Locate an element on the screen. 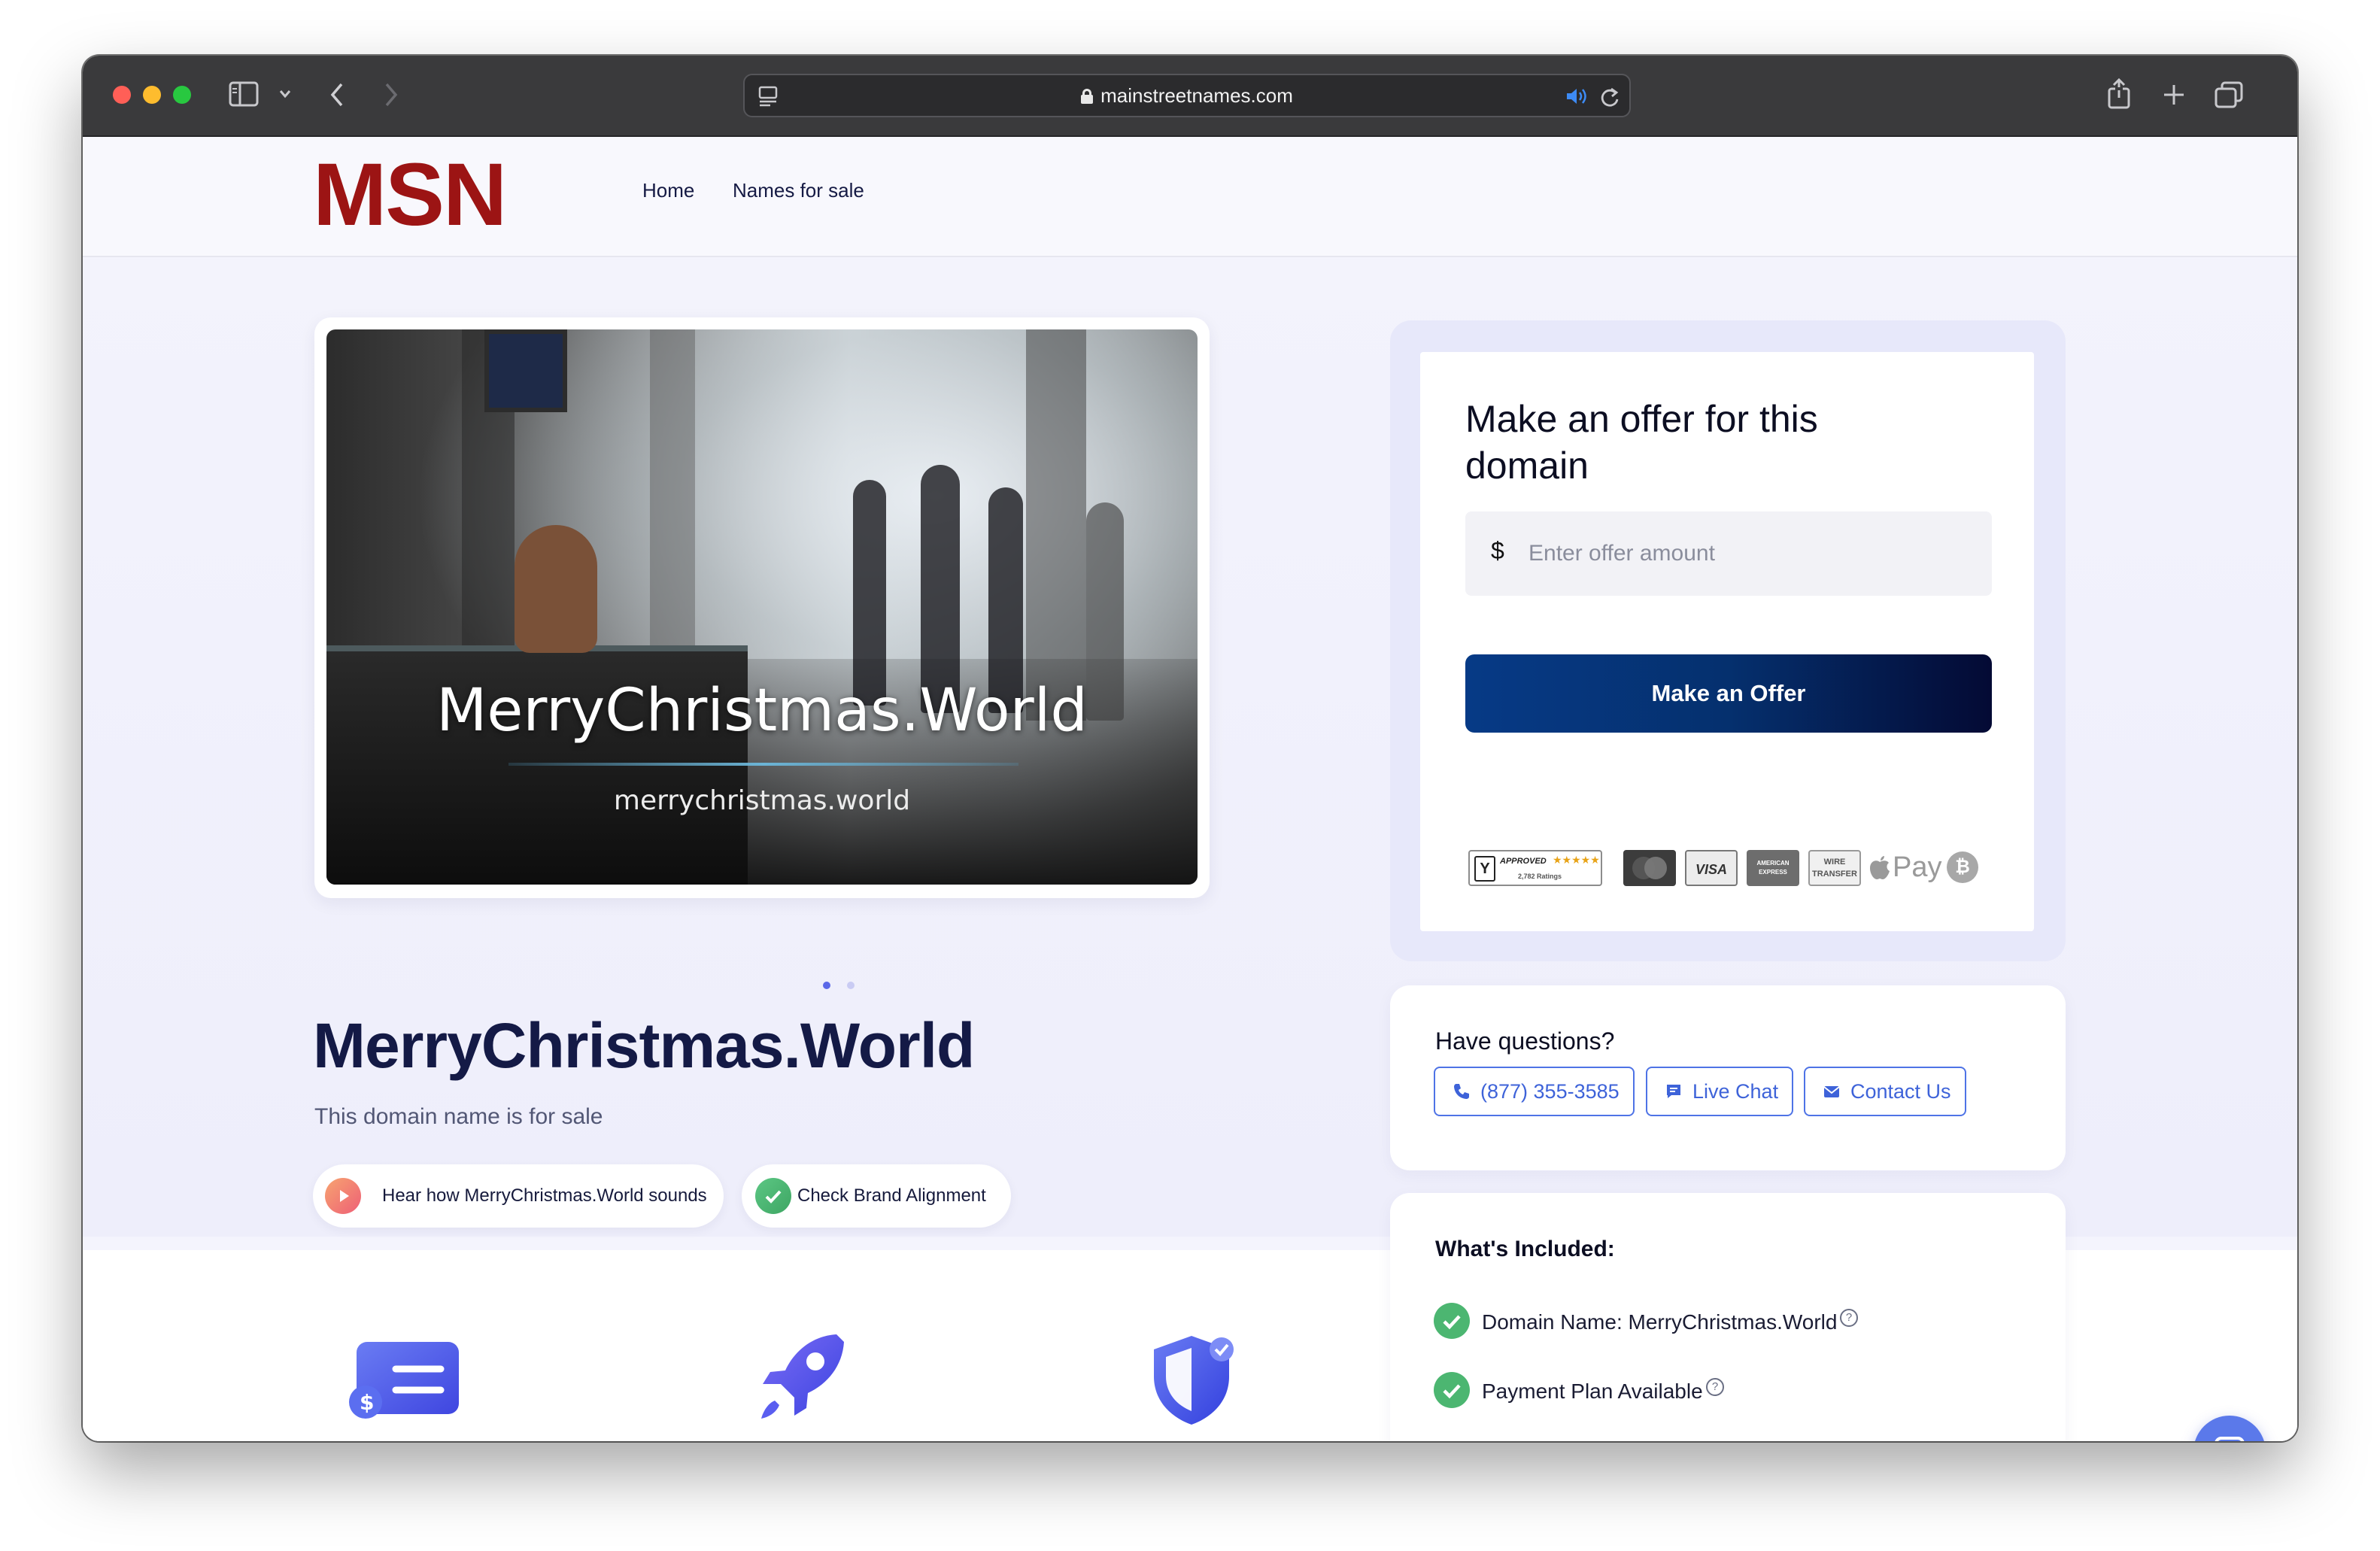  phone-button: (877) 355-3585 is located at coordinates (1534, 1091).